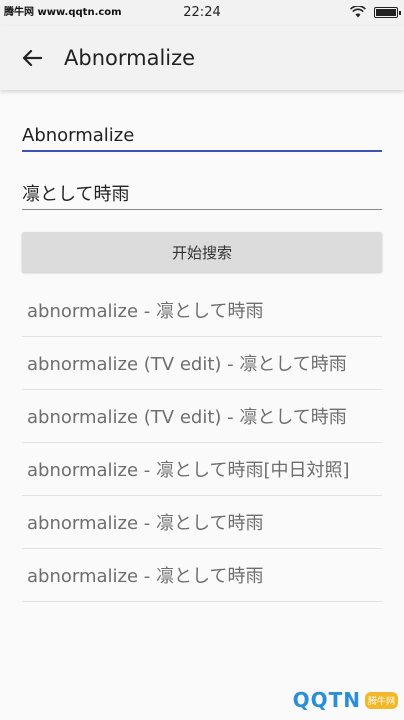  What do you see at coordinates (358, 12) in the screenshot?
I see `wifi-icon` at bounding box center [358, 12].